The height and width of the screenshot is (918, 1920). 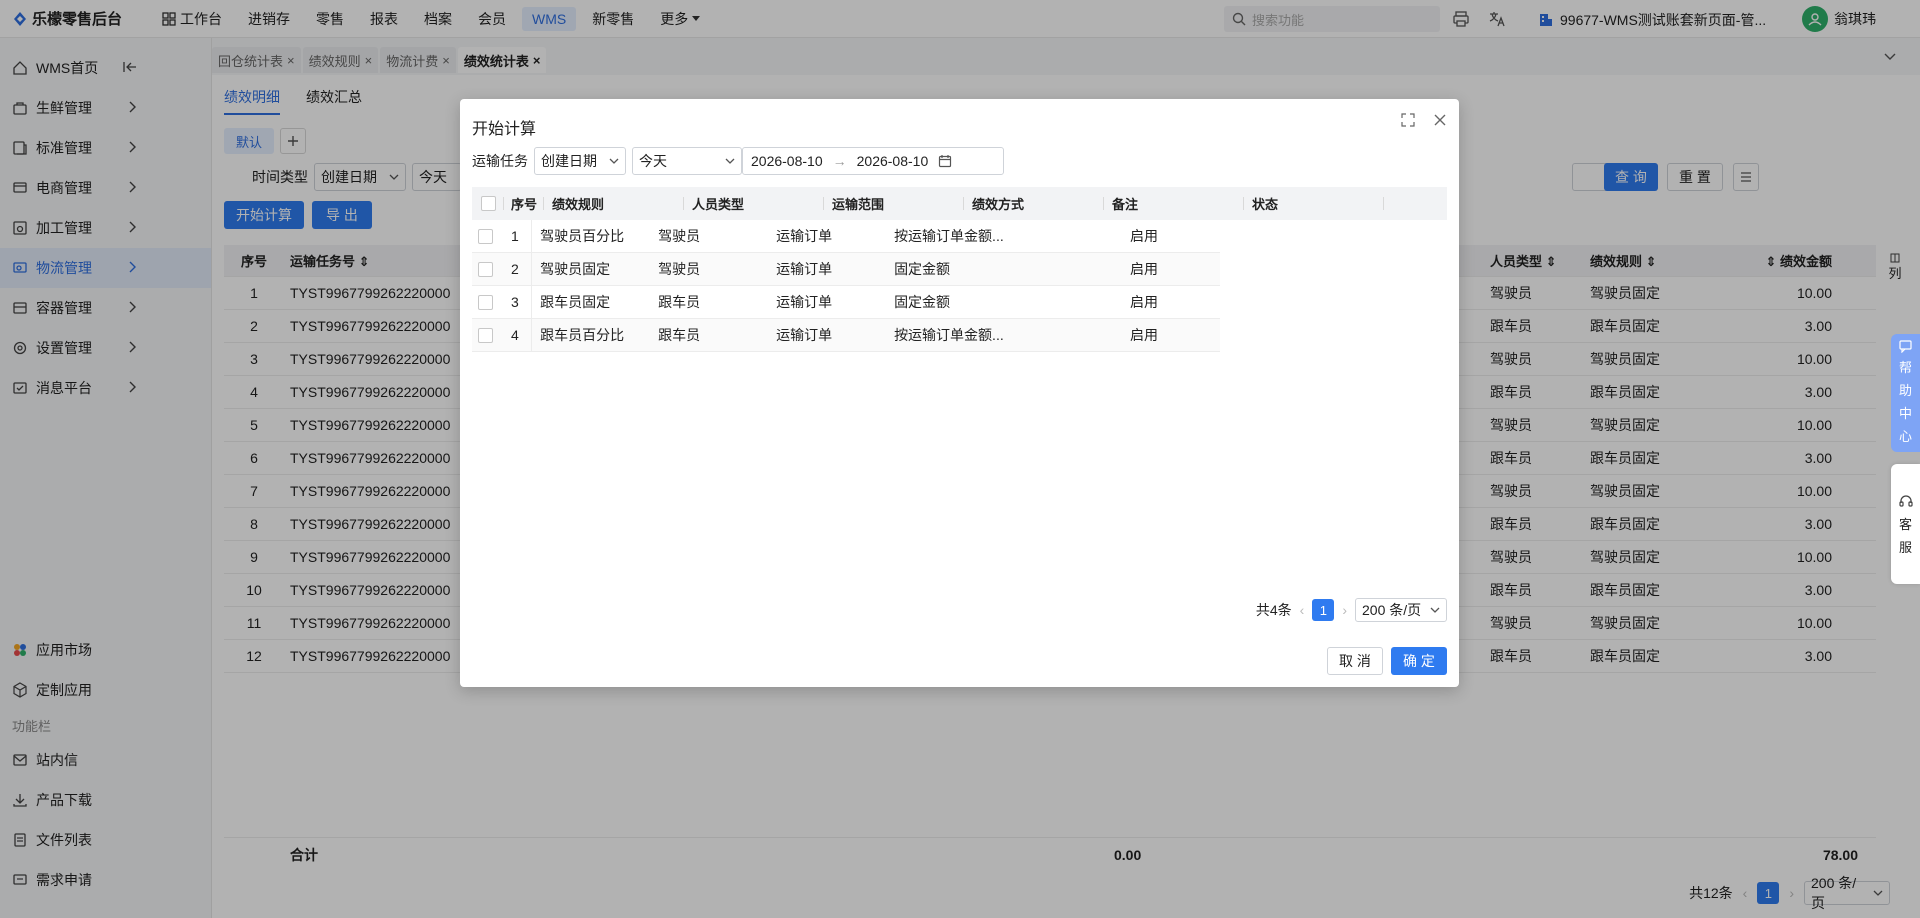 I want to click on rules-table-header: 序号 绩效规则 人员类型 运输范围 绩效方式 备注 状态, so click(x=959, y=203).